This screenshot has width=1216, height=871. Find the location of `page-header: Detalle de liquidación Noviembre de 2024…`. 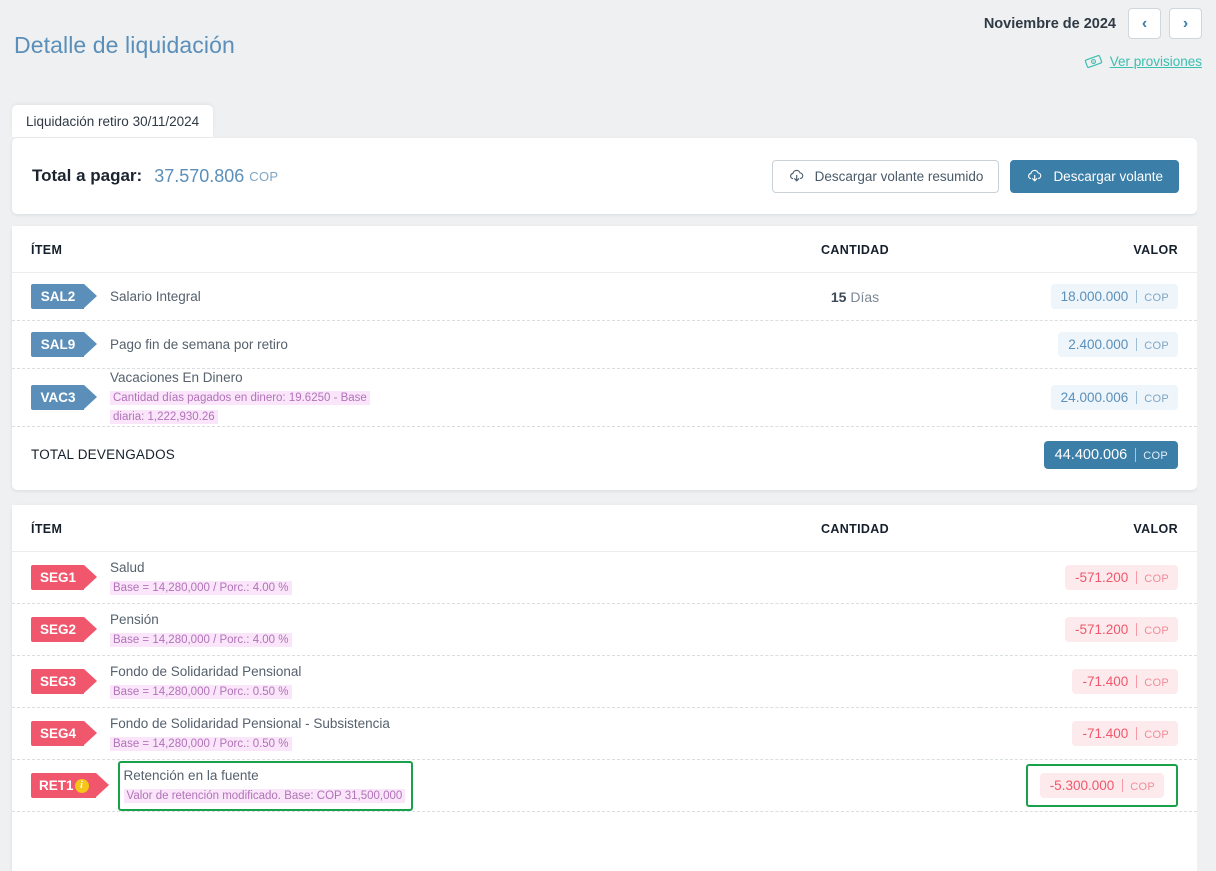

page-header: Detalle de liquidación Noviembre de 2024… is located at coordinates (608, 48).